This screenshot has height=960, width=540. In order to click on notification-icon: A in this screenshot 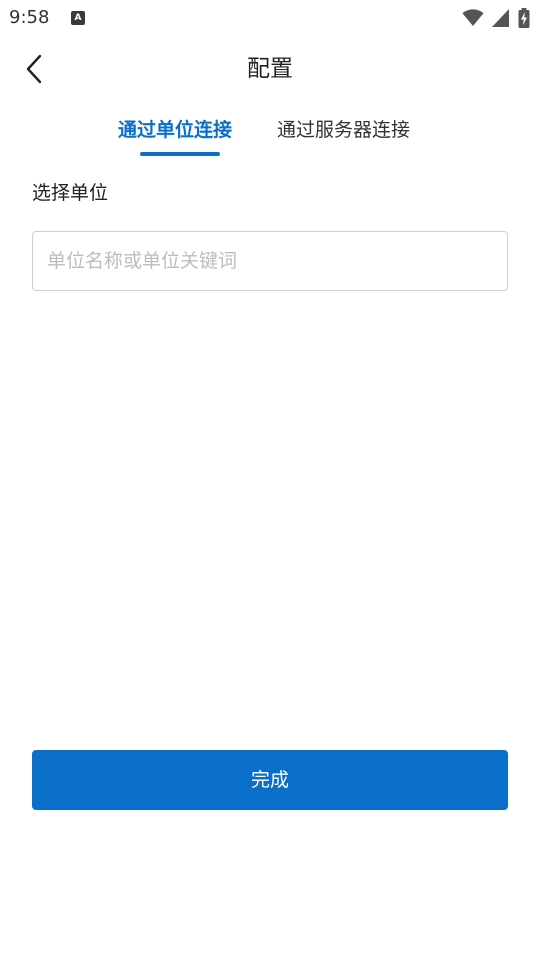, I will do `click(78, 18)`.